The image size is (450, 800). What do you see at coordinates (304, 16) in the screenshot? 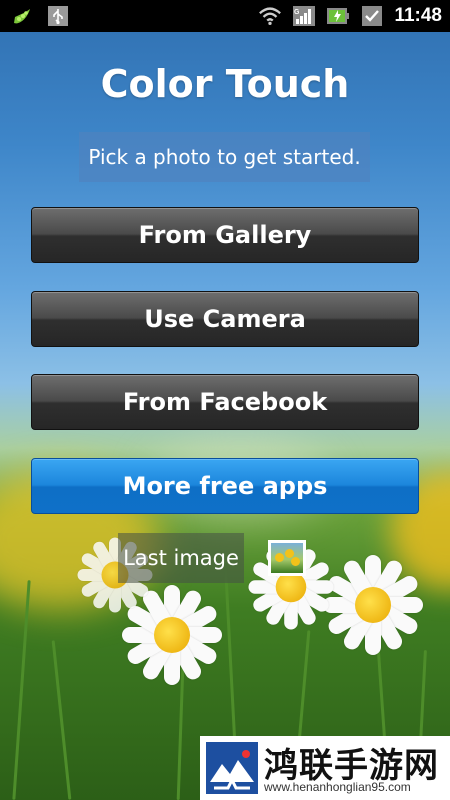
I see `signal-icon: G` at bounding box center [304, 16].